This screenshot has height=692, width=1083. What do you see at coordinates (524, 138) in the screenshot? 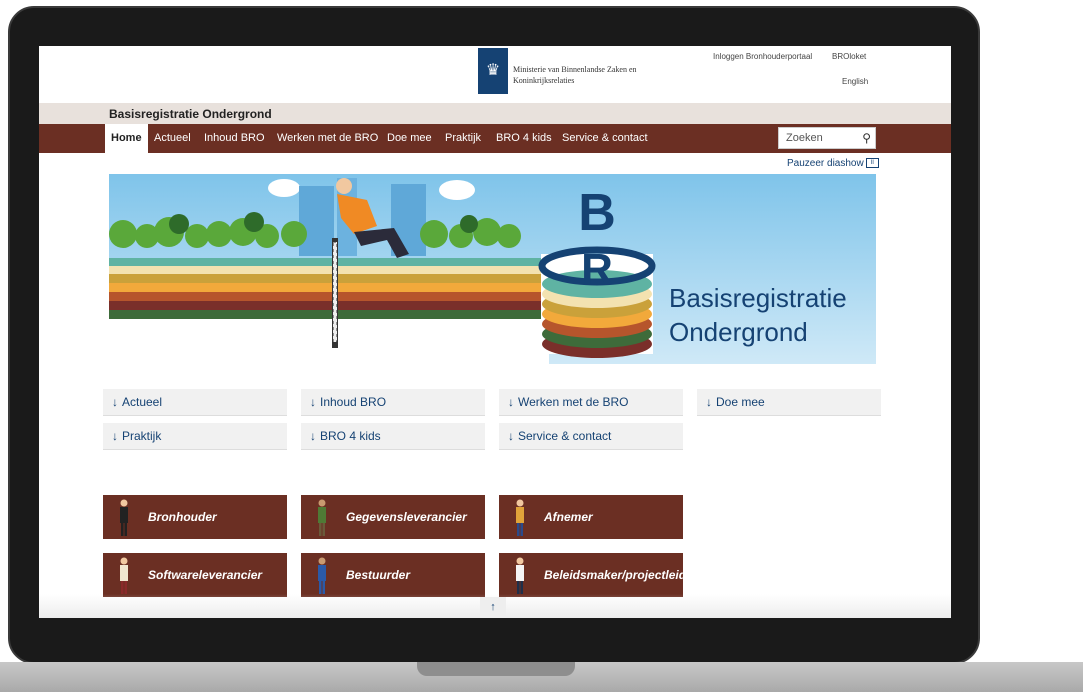
I see `nav-item-bro-4-kids: BRO 4 kids` at bounding box center [524, 138].